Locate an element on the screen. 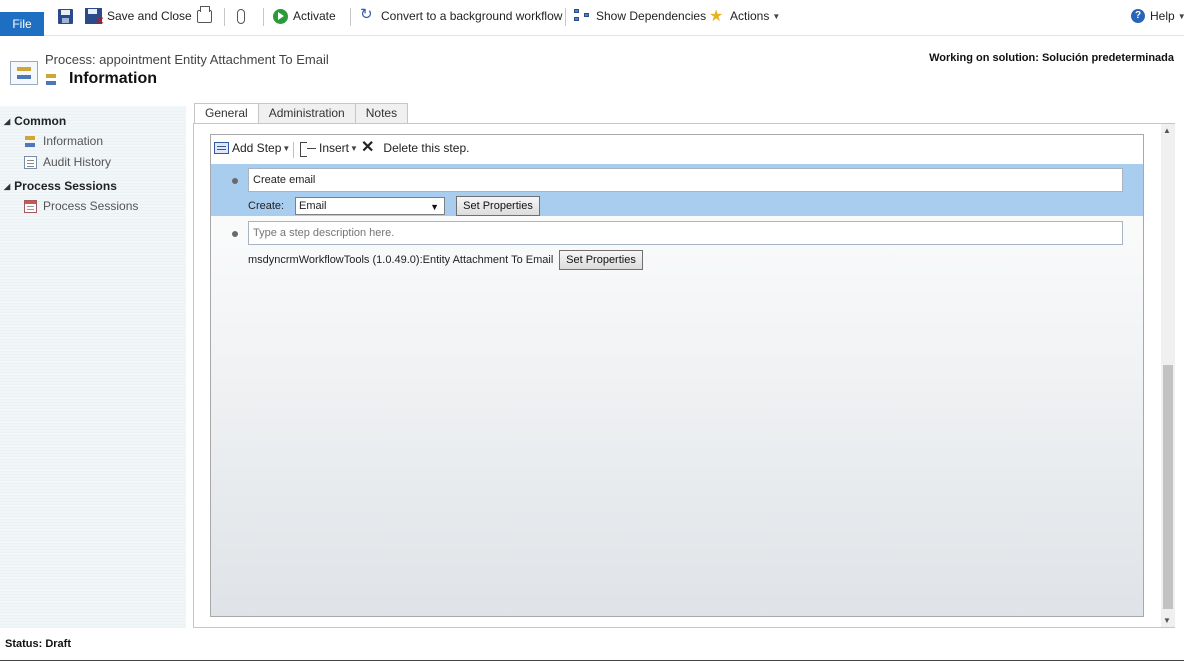  add-step-button: Add Step ▼ is located at coordinates (252, 148).